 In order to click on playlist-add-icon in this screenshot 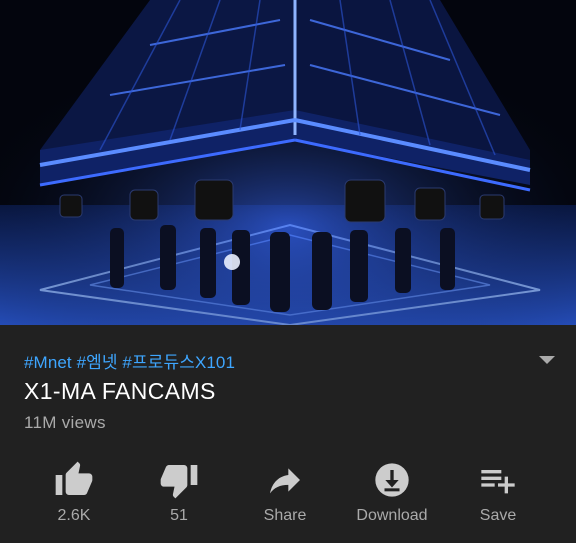, I will do `click(498, 482)`.